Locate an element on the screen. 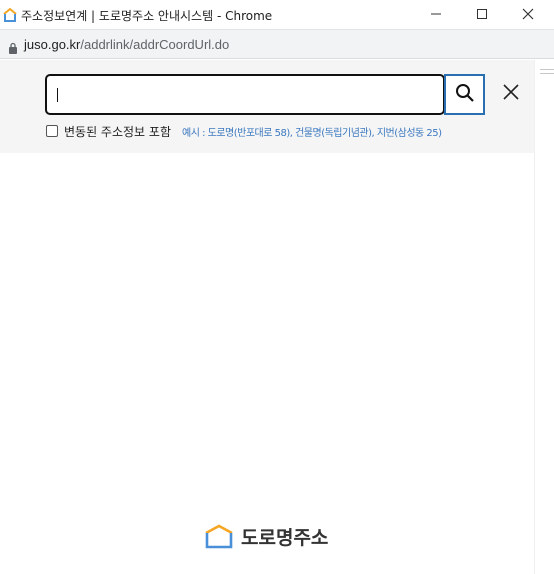 The image size is (554, 574). footer-logo-text: 도로명주소 is located at coordinates (285, 537).